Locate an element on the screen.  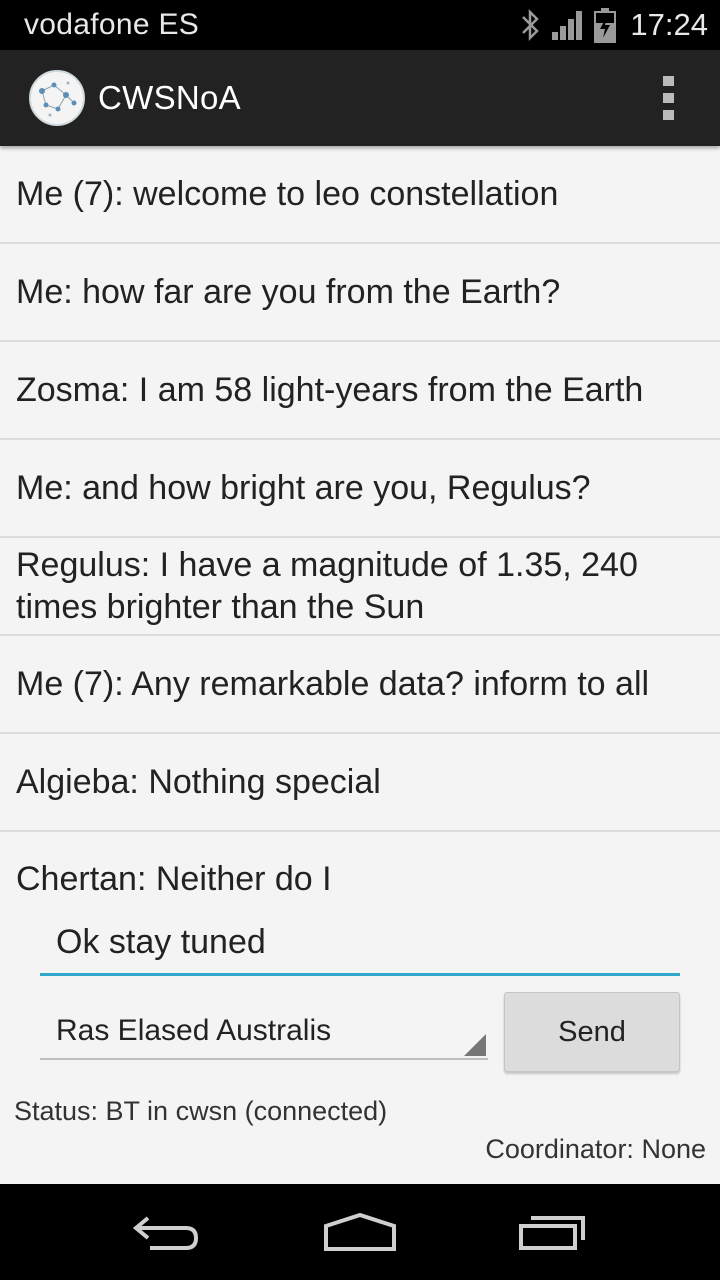
overflow-menu-icon is located at coordinates (668, 98).